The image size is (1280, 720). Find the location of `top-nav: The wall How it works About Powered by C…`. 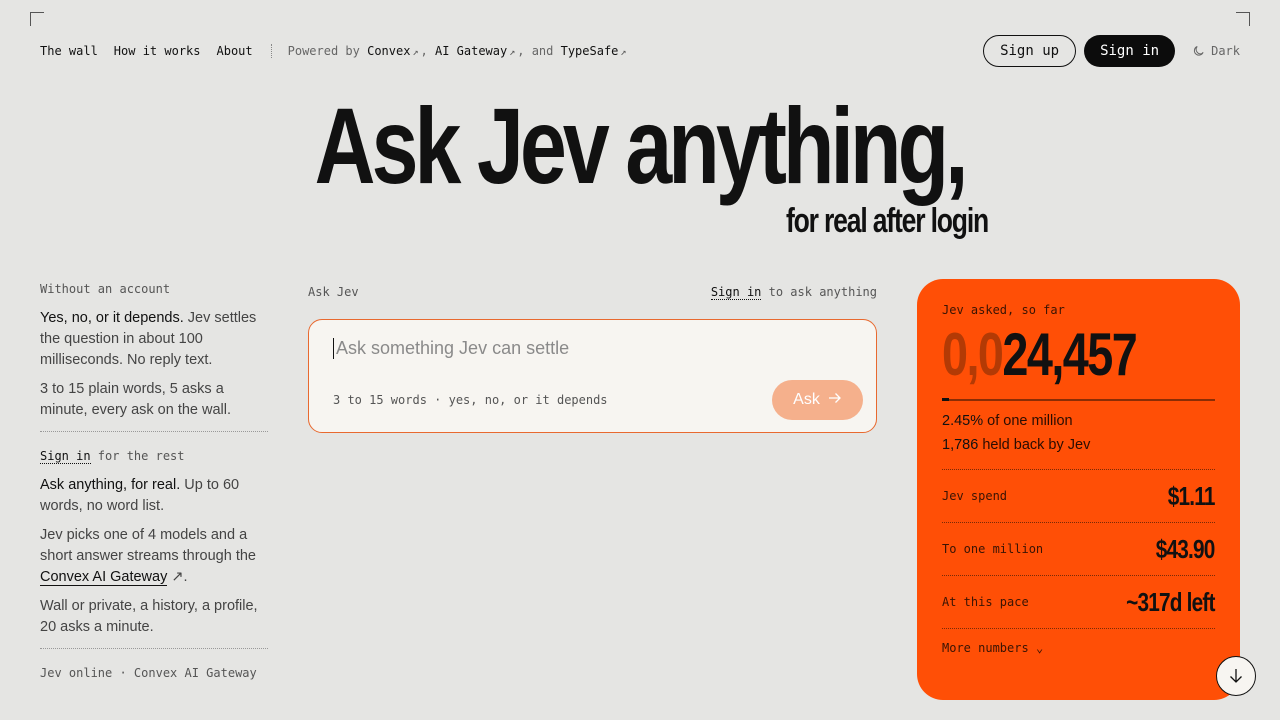

top-nav: The wall How it works About Powered by C… is located at coordinates (640, 51).